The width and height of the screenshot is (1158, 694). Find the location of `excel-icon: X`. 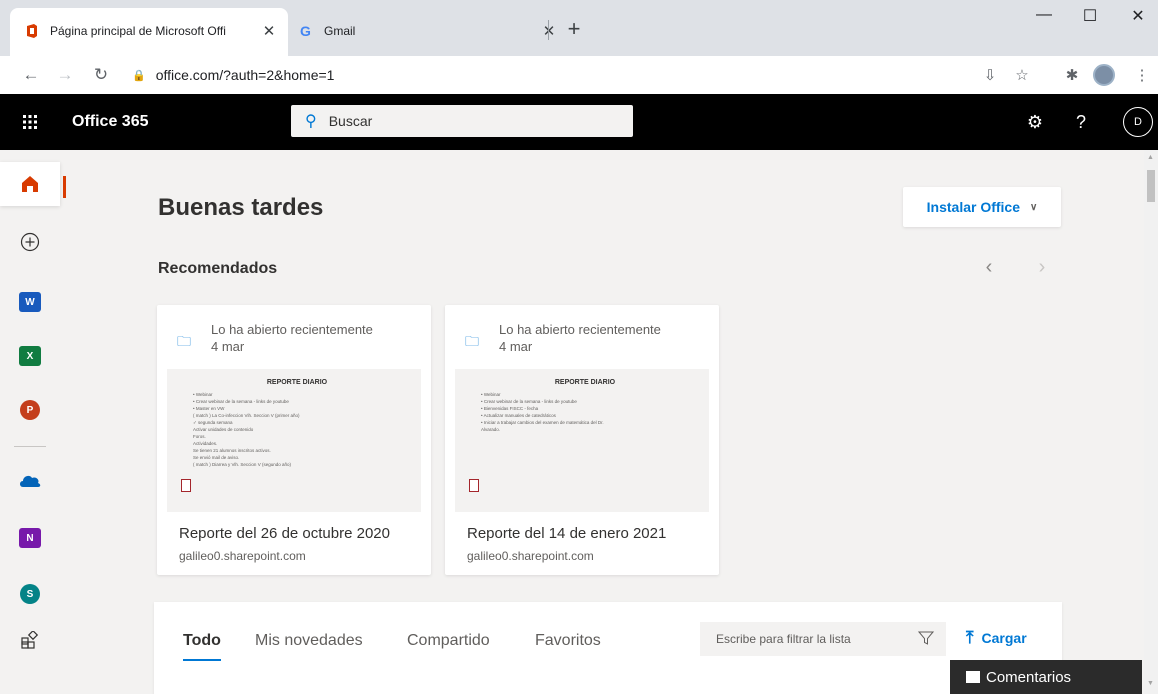

excel-icon: X is located at coordinates (30, 356).